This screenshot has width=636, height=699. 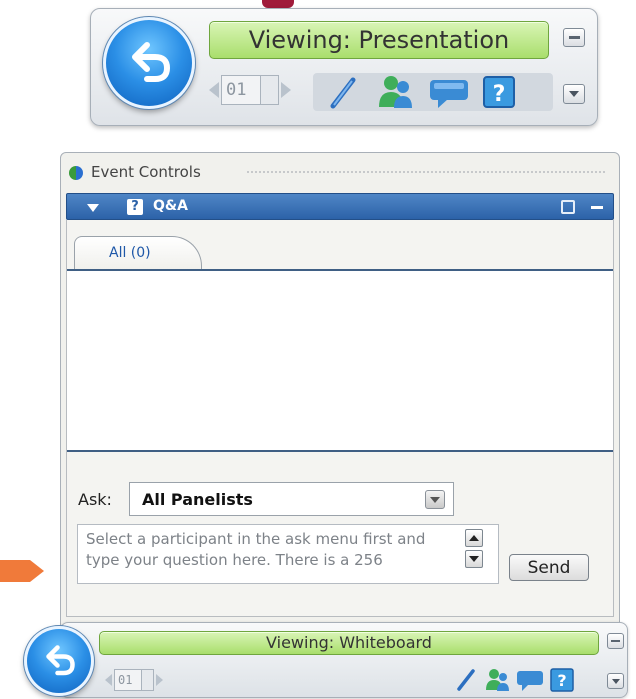 What do you see at coordinates (615, 641) in the screenshot?
I see `bottom-minimize-button` at bounding box center [615, 641].